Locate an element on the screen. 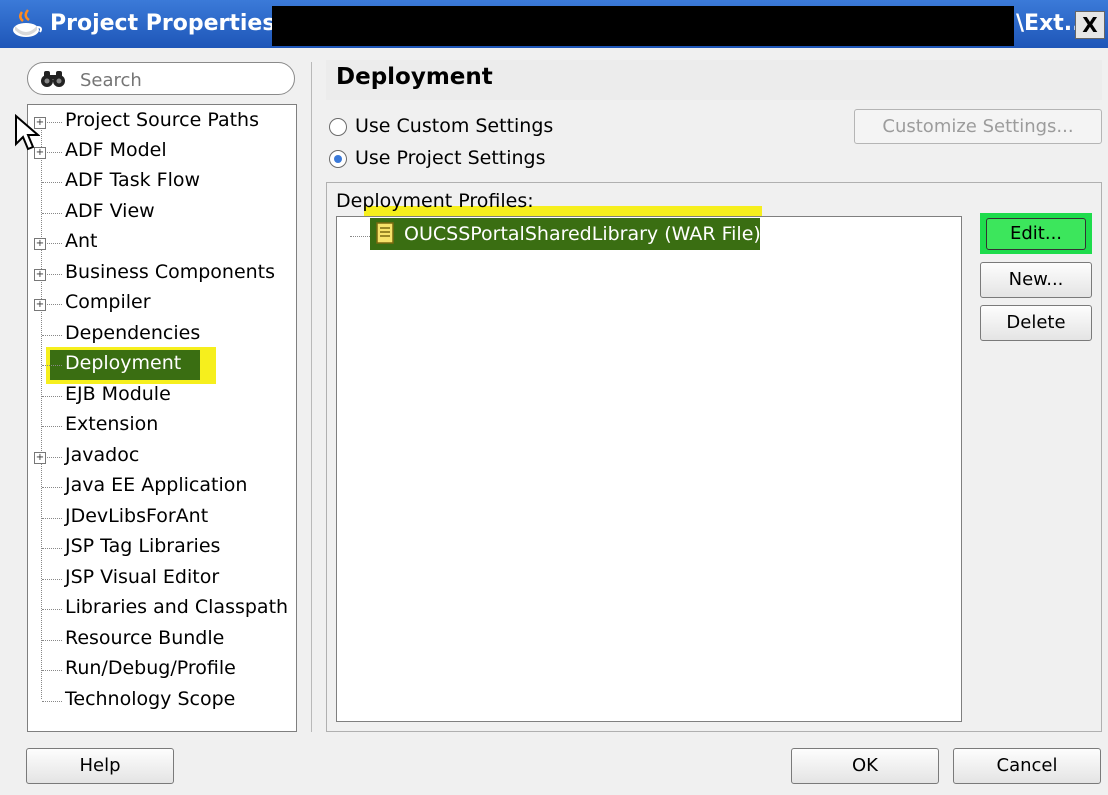 The image size is (1108, 795). tree-item-compiler: + Compiler is located at coordinates (162, 304).